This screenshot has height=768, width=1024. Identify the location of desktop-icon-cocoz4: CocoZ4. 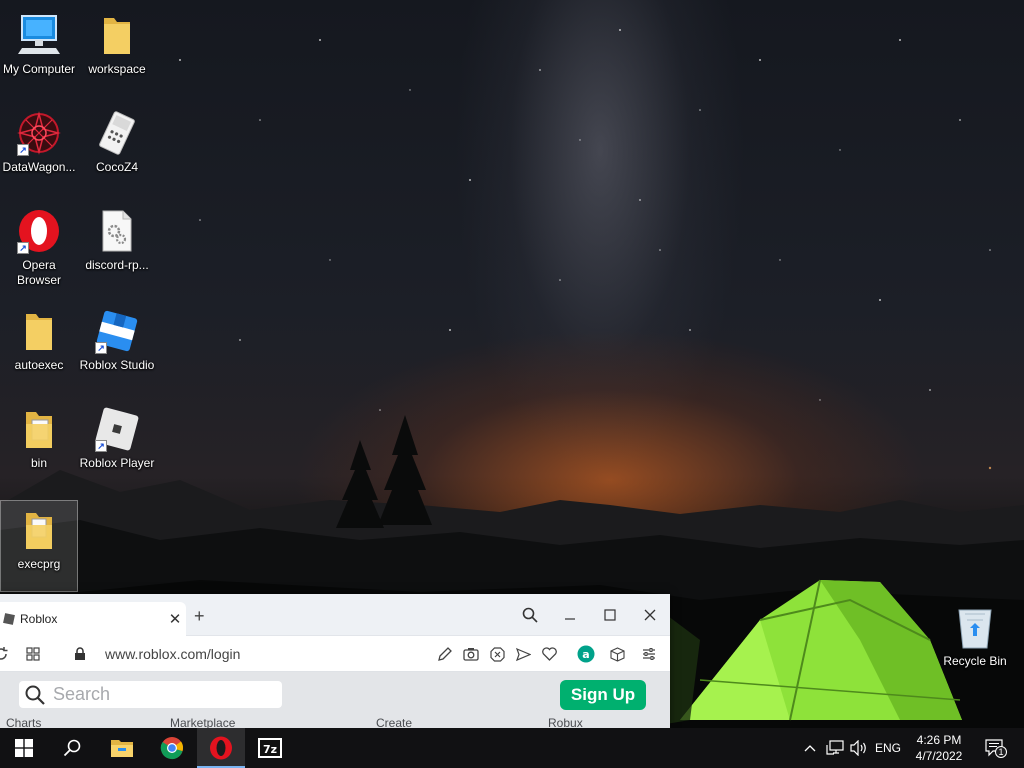
(117, 150).